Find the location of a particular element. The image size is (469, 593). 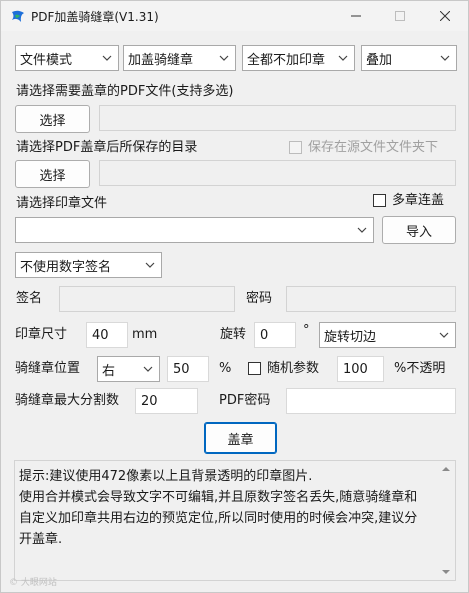

digital-signature-select-value: 不使用数字签名 is located at coordinates (66, 267).